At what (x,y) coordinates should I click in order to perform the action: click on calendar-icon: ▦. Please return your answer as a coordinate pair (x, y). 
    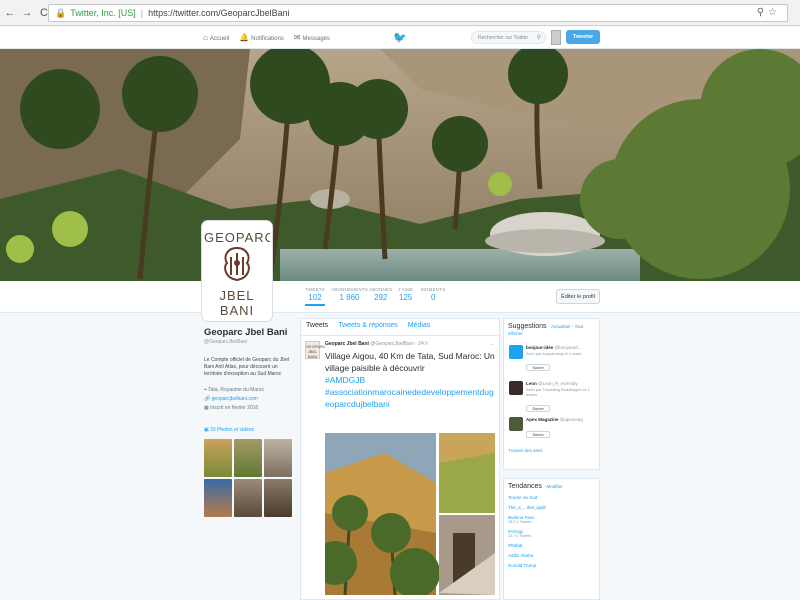
    Looking at the image, I should click on (206, 408).